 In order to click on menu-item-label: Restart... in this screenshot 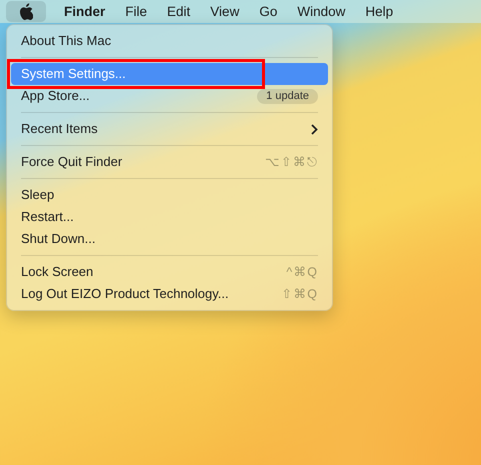, I will do `click(47, 217)`.